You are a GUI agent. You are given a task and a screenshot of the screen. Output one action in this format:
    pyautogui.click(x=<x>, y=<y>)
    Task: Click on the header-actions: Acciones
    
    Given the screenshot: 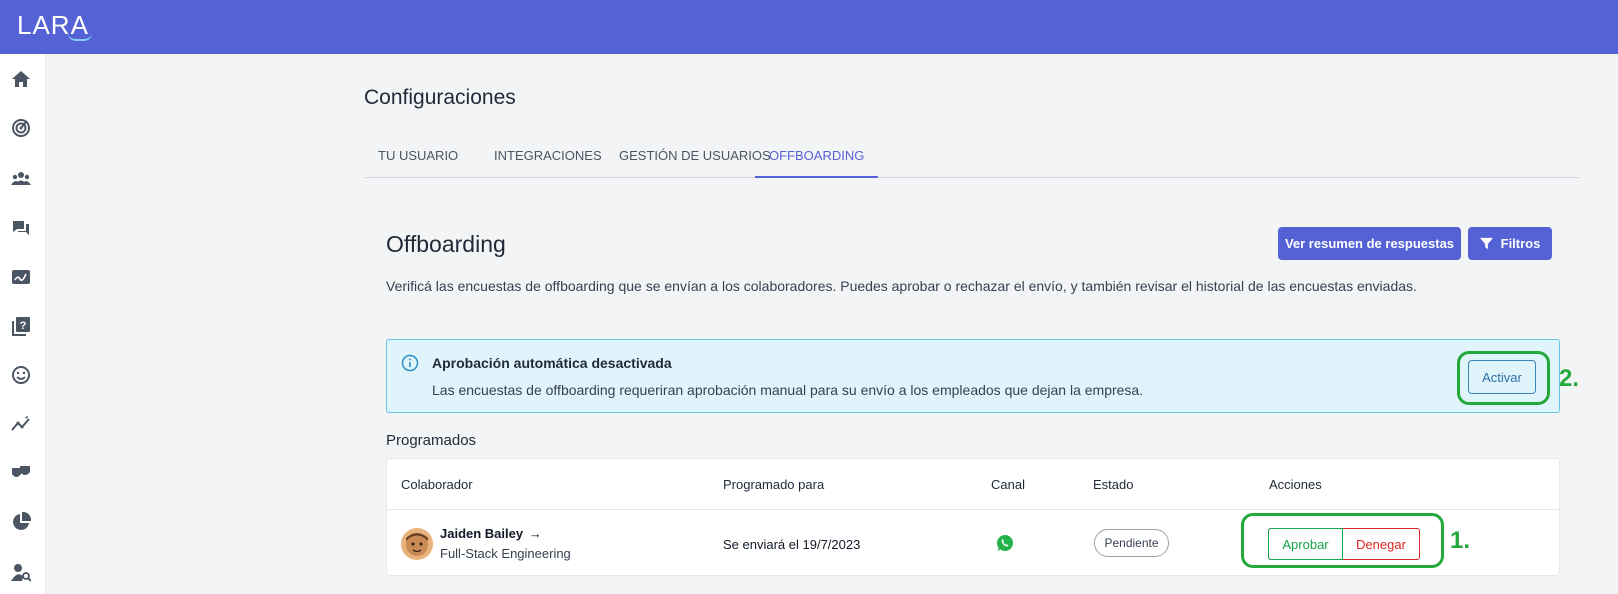 What is the action you would take?
    pyautogui.click(x=1295, y=484)
    